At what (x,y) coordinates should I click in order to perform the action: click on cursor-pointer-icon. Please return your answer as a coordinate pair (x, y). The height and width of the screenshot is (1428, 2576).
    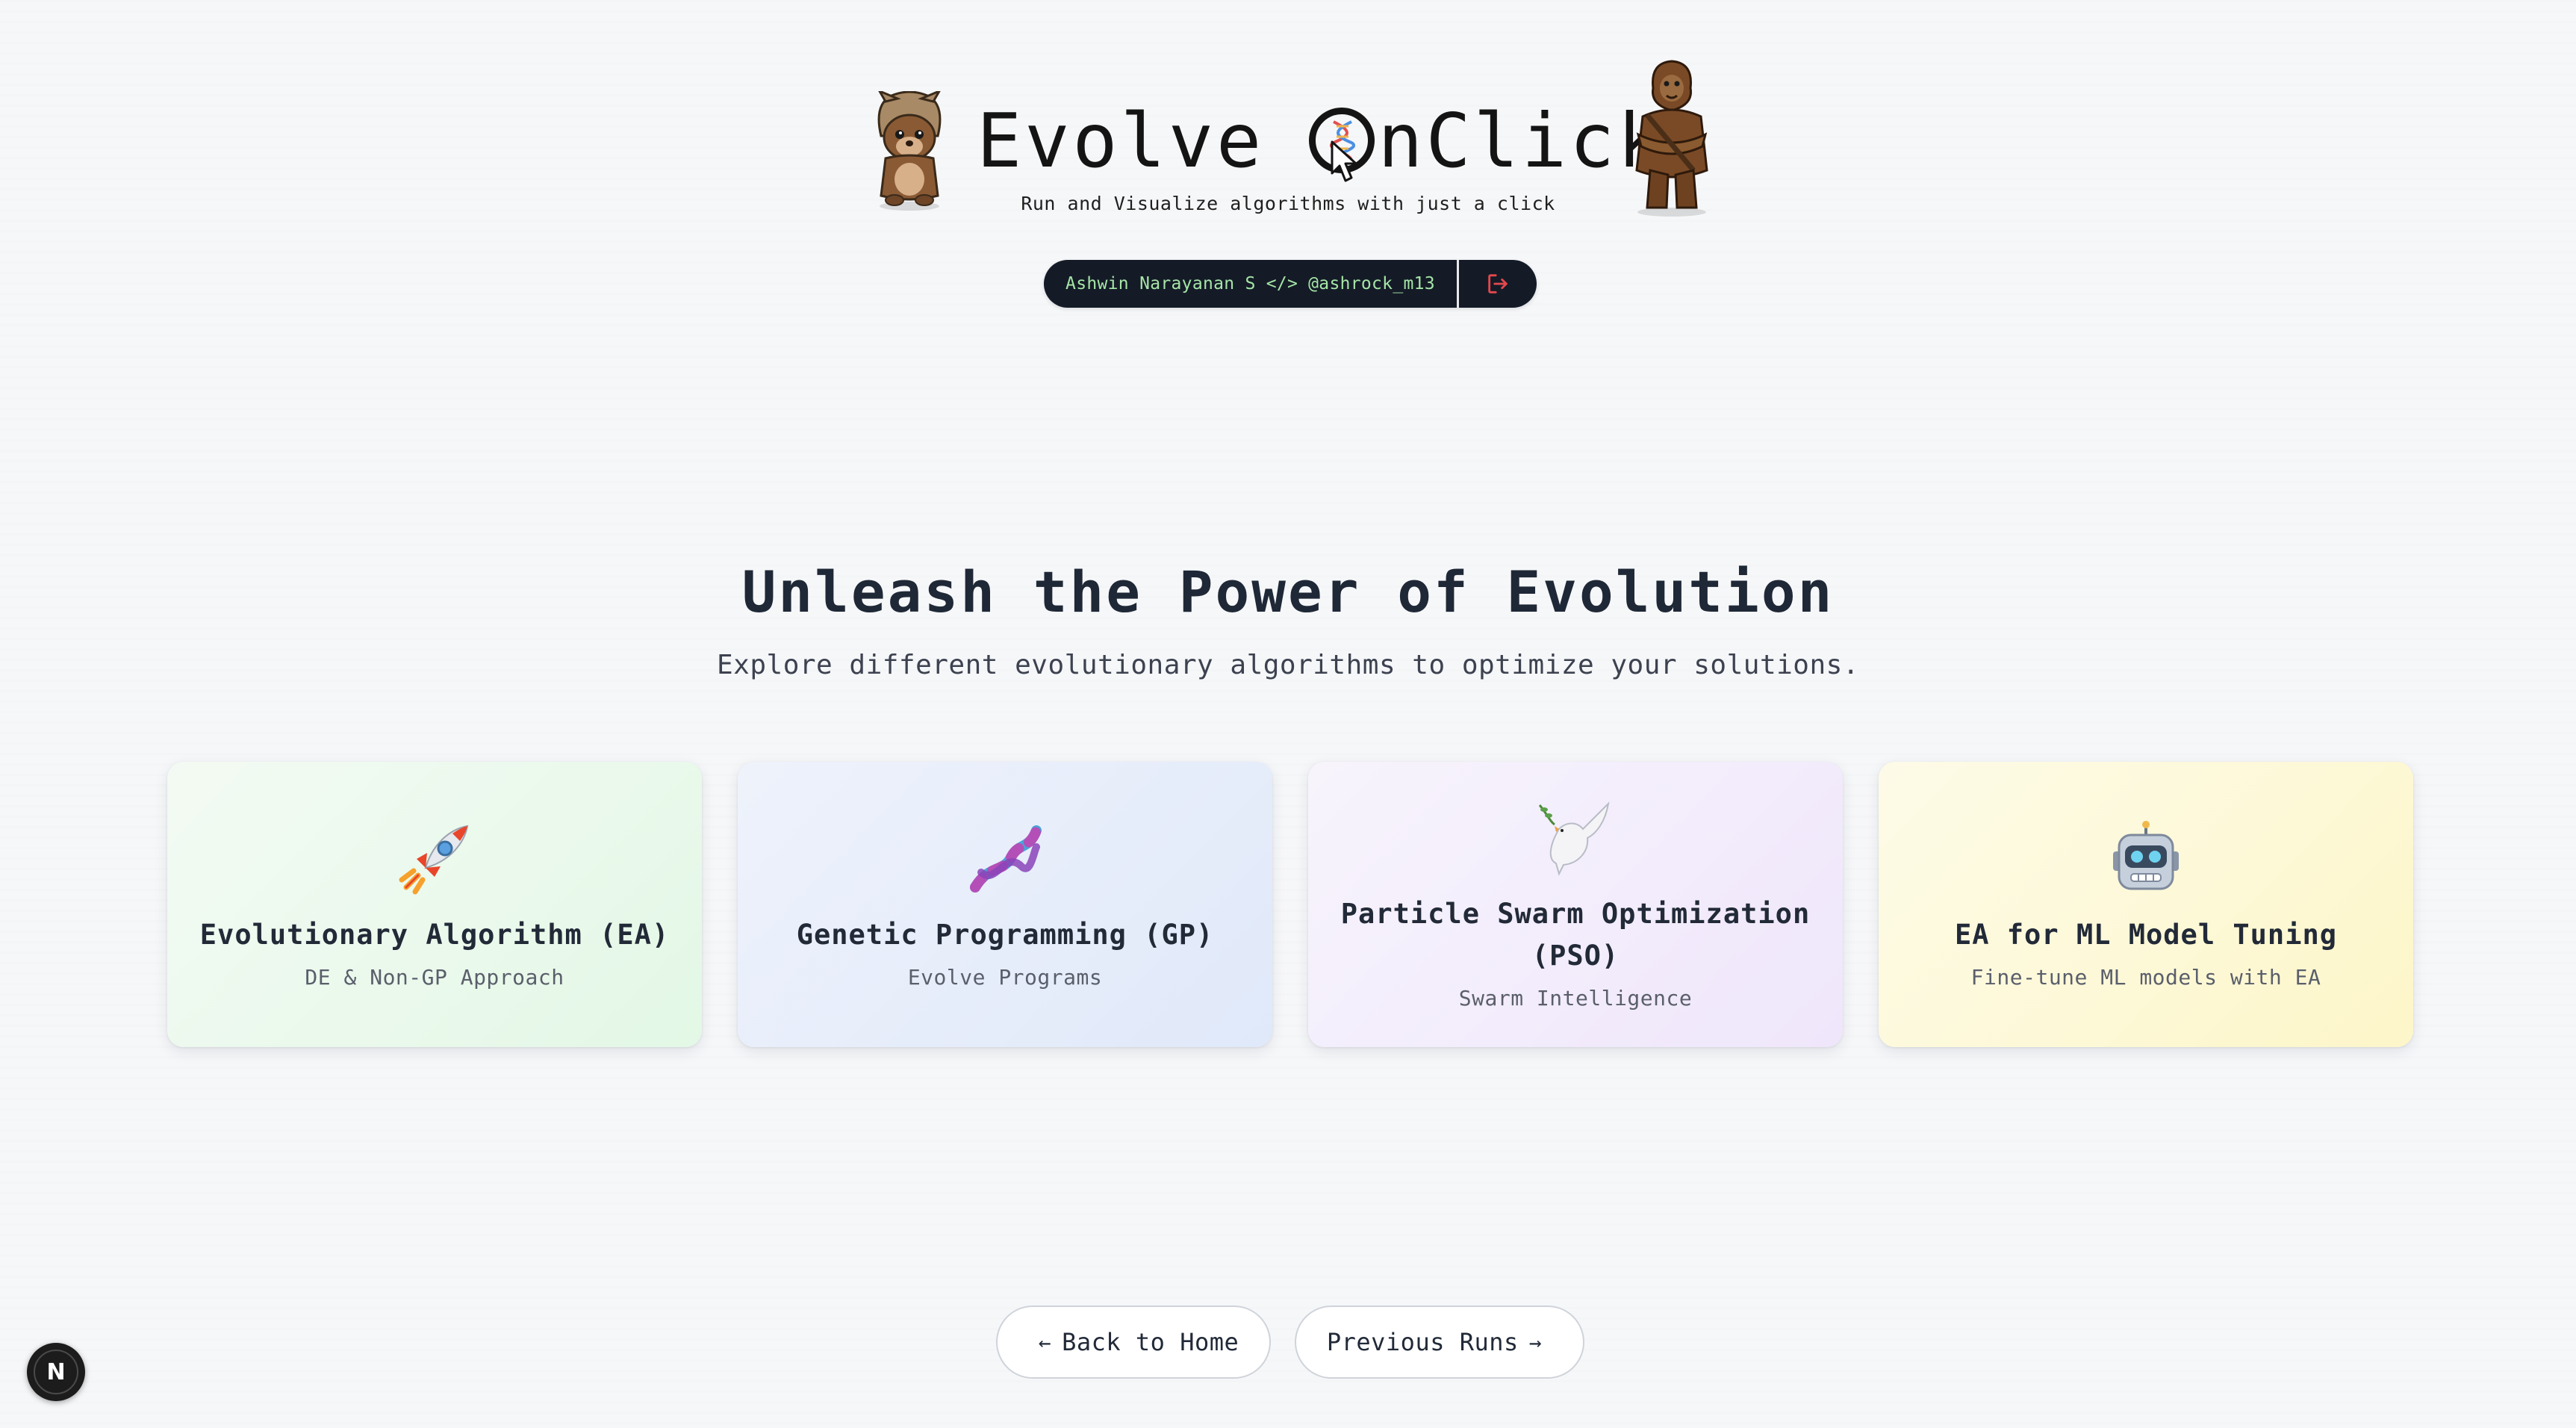
    Looking at the image, I should click on (1344, 161).